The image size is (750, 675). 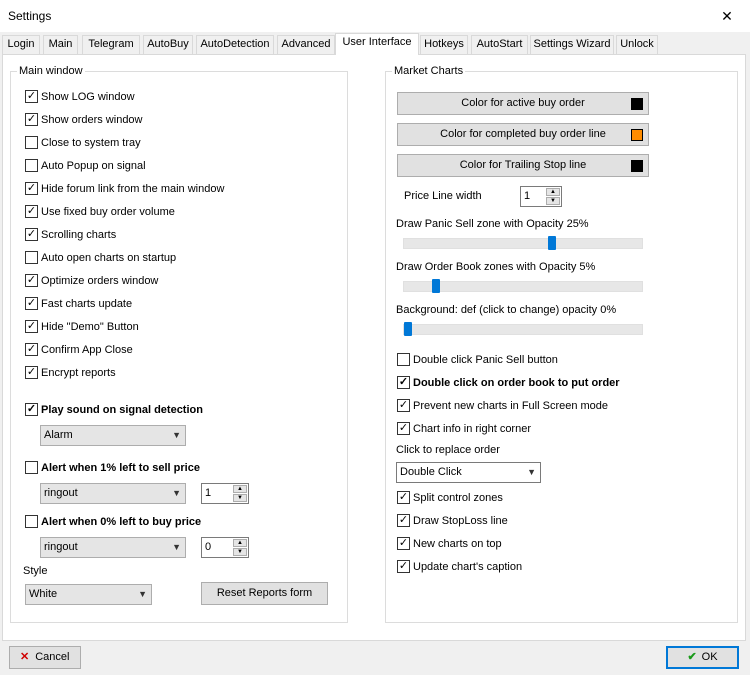 What do you see at coordinates (111, 44) in the screenshot?
I see `tab-telegram: Telegram` at bounding box center [111, 44].